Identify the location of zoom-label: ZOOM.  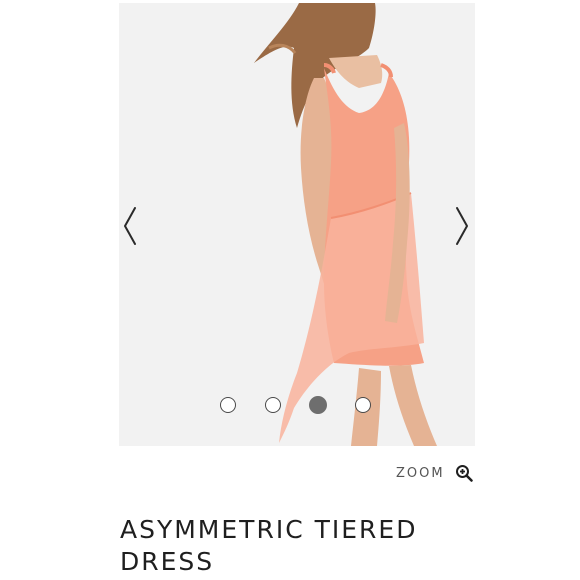
(420, 473).